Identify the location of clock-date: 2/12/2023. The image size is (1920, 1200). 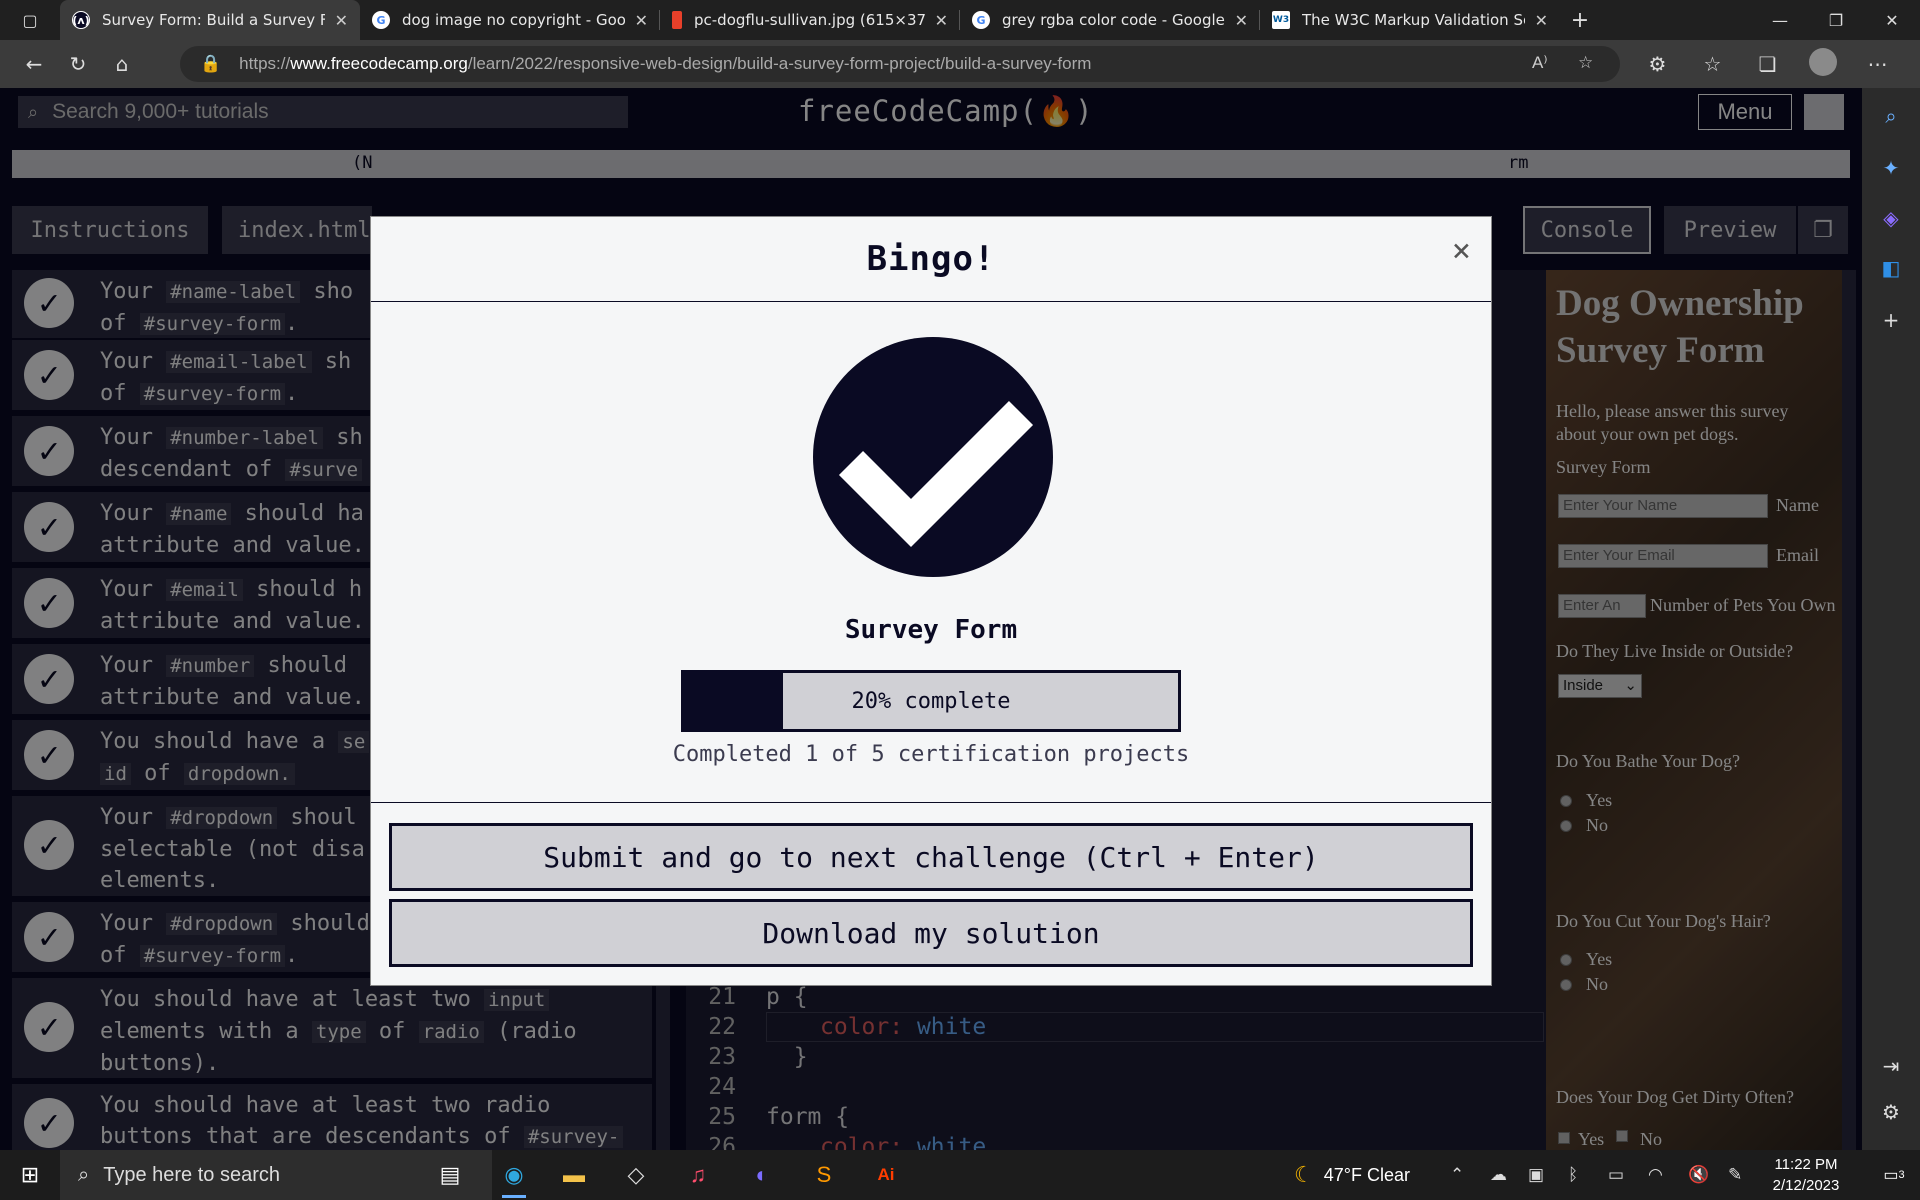
(1806, 1185).